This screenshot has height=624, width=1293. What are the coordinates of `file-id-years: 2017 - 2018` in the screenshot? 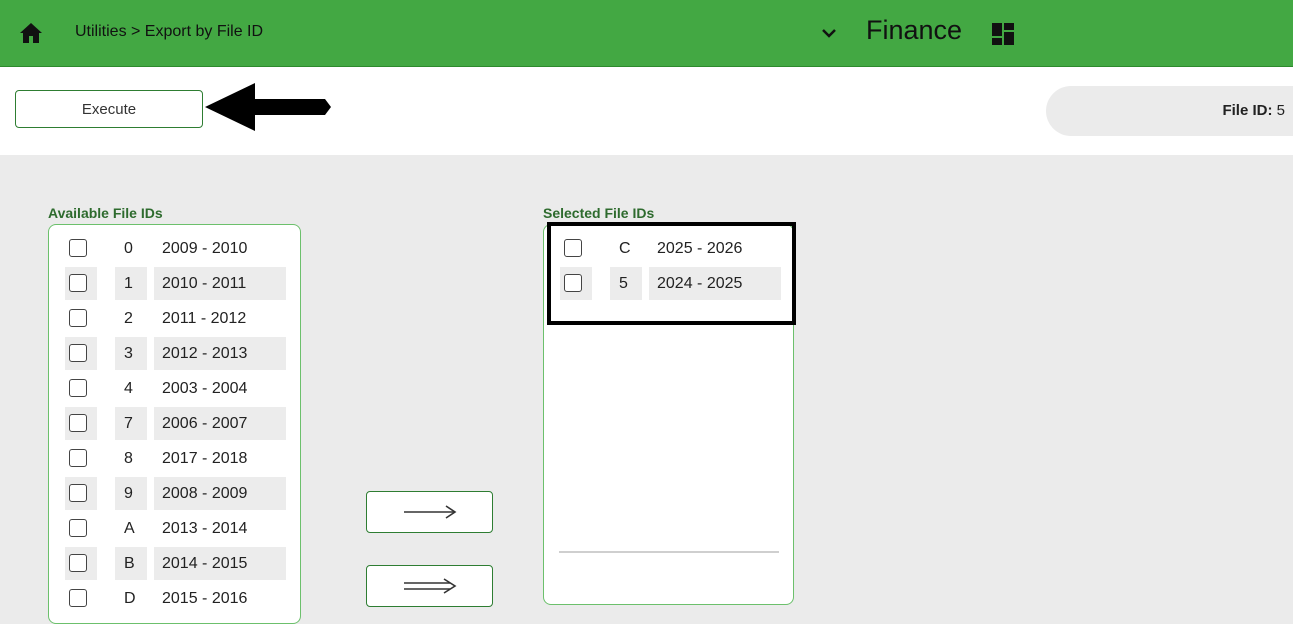 It's located at (205, 458).